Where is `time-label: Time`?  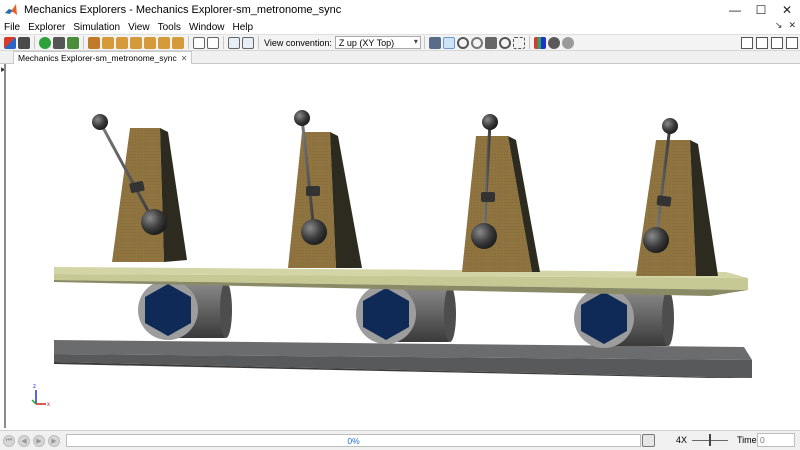
time-label: Time is located at coordinates (747, 440).